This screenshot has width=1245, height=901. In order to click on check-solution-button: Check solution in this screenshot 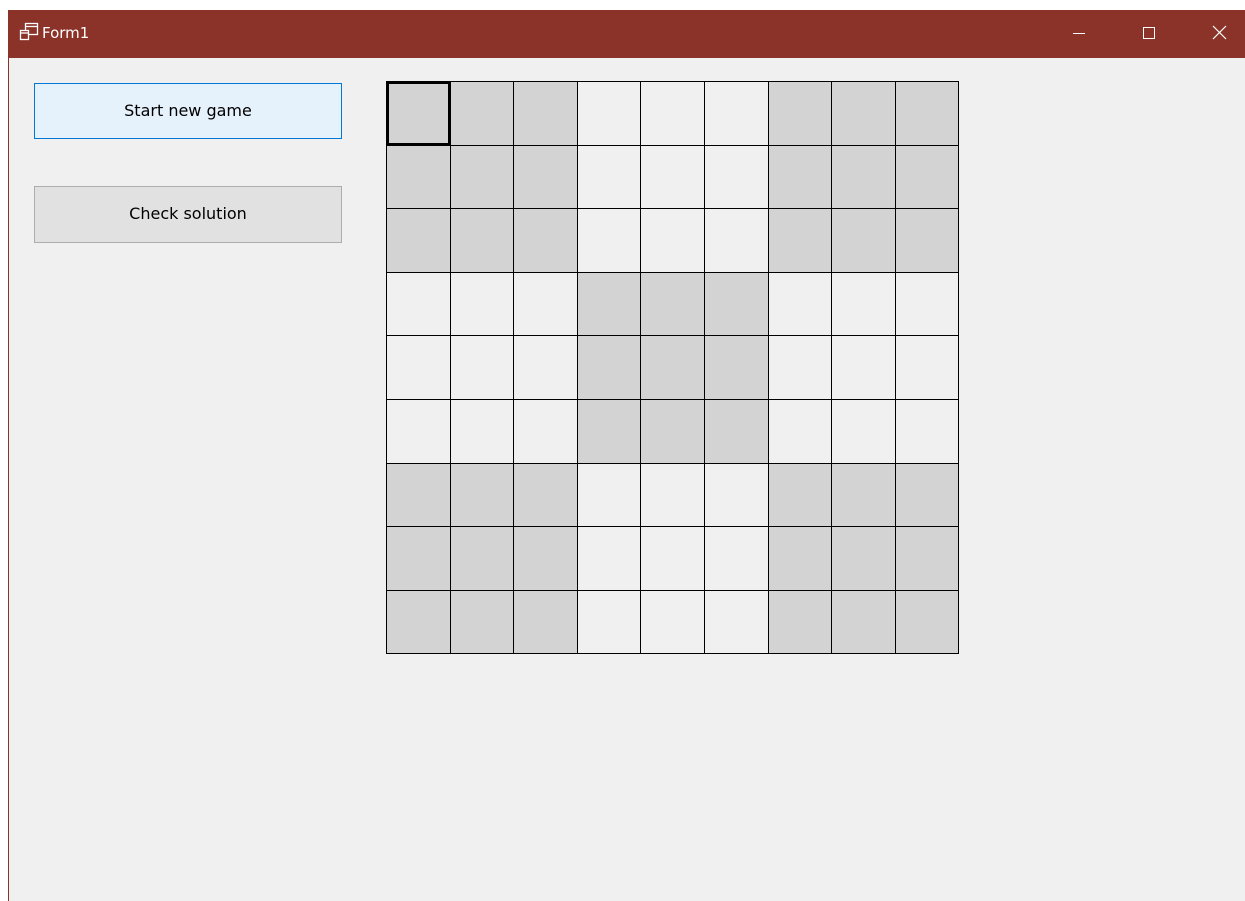, I will do `click(188, 214)`.